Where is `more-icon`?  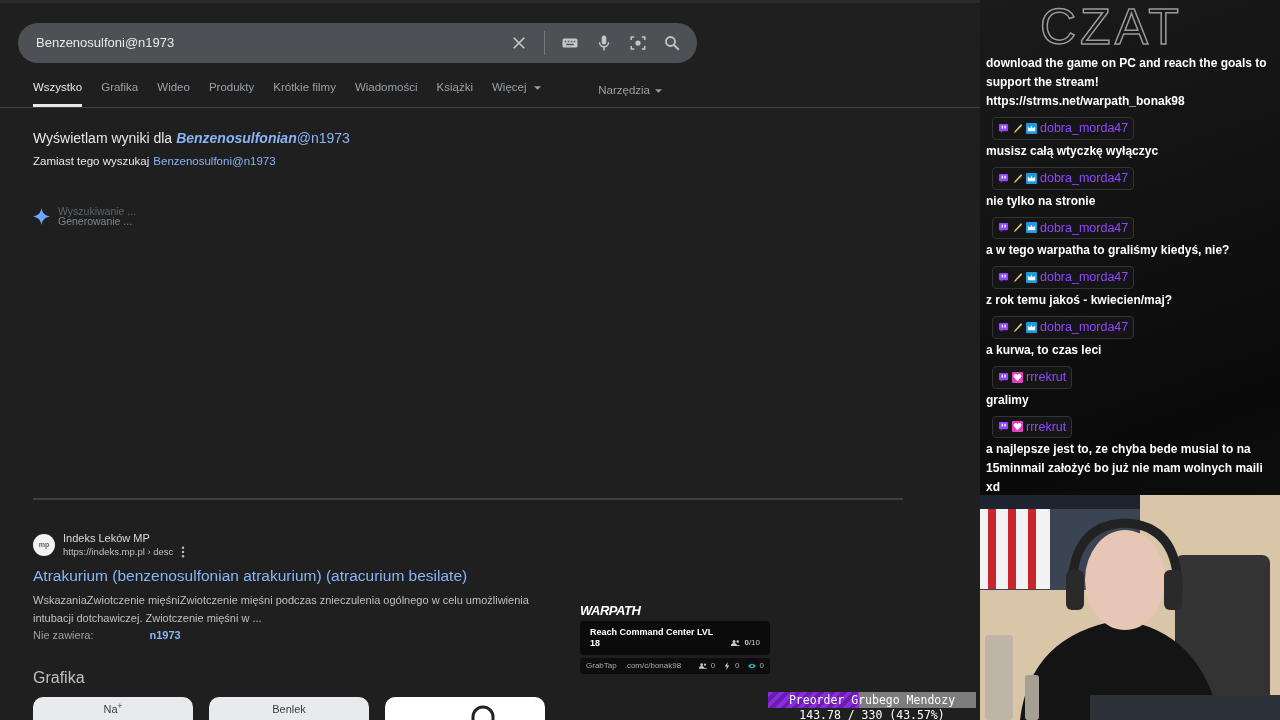
more-icon is located at coordinates (183, 551).